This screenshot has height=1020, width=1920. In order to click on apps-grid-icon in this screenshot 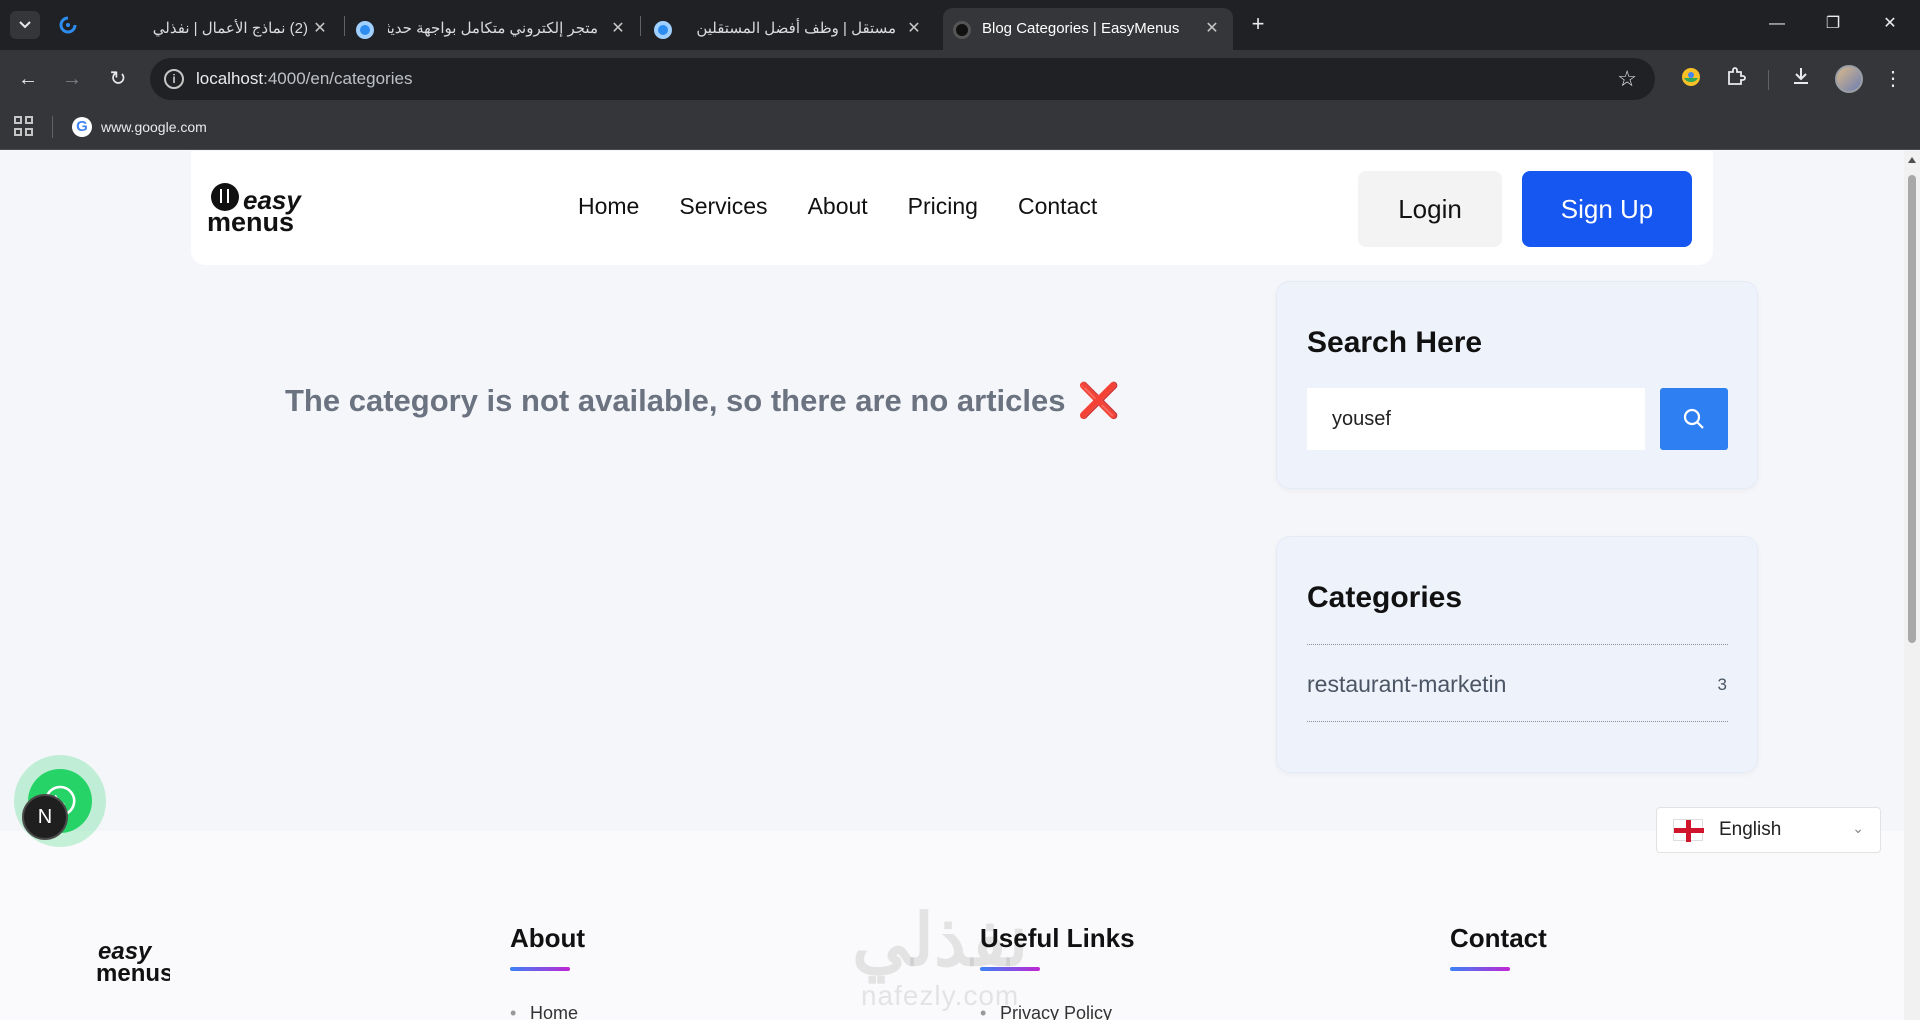, I will do `click(24, 126)`.